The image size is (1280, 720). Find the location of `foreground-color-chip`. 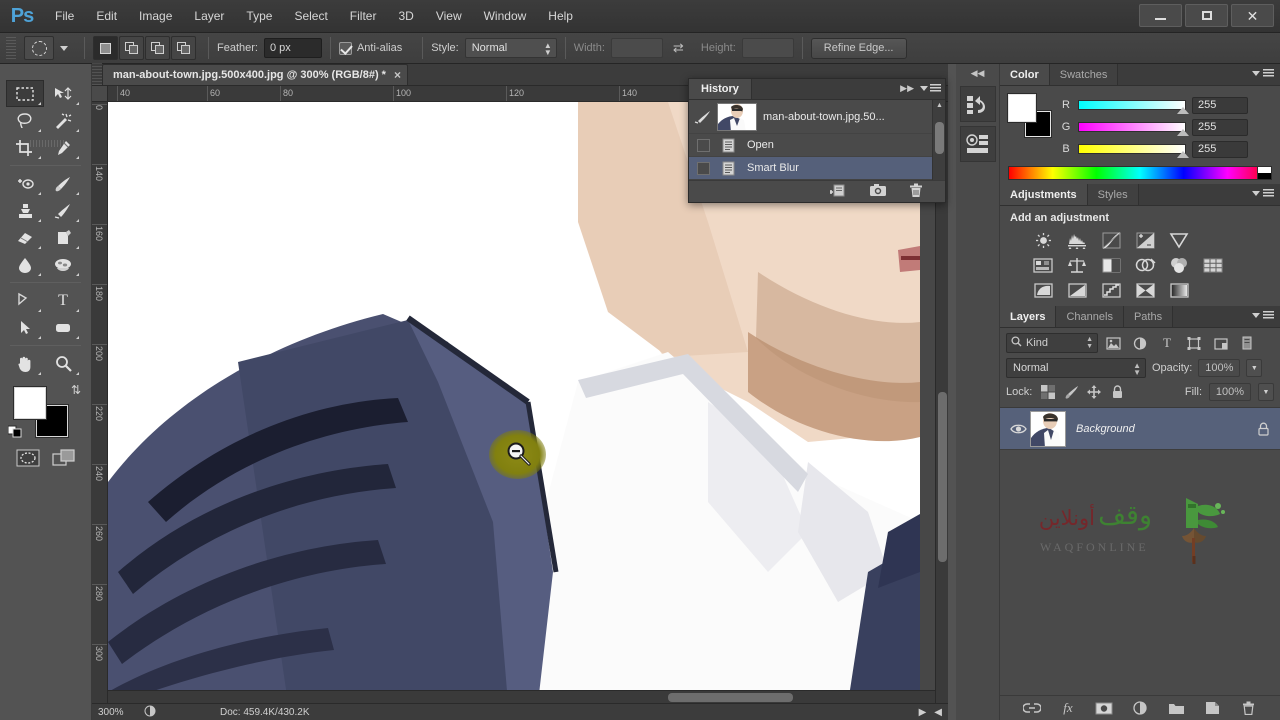

foreground-color-chip is located at coordinates (30, 403).